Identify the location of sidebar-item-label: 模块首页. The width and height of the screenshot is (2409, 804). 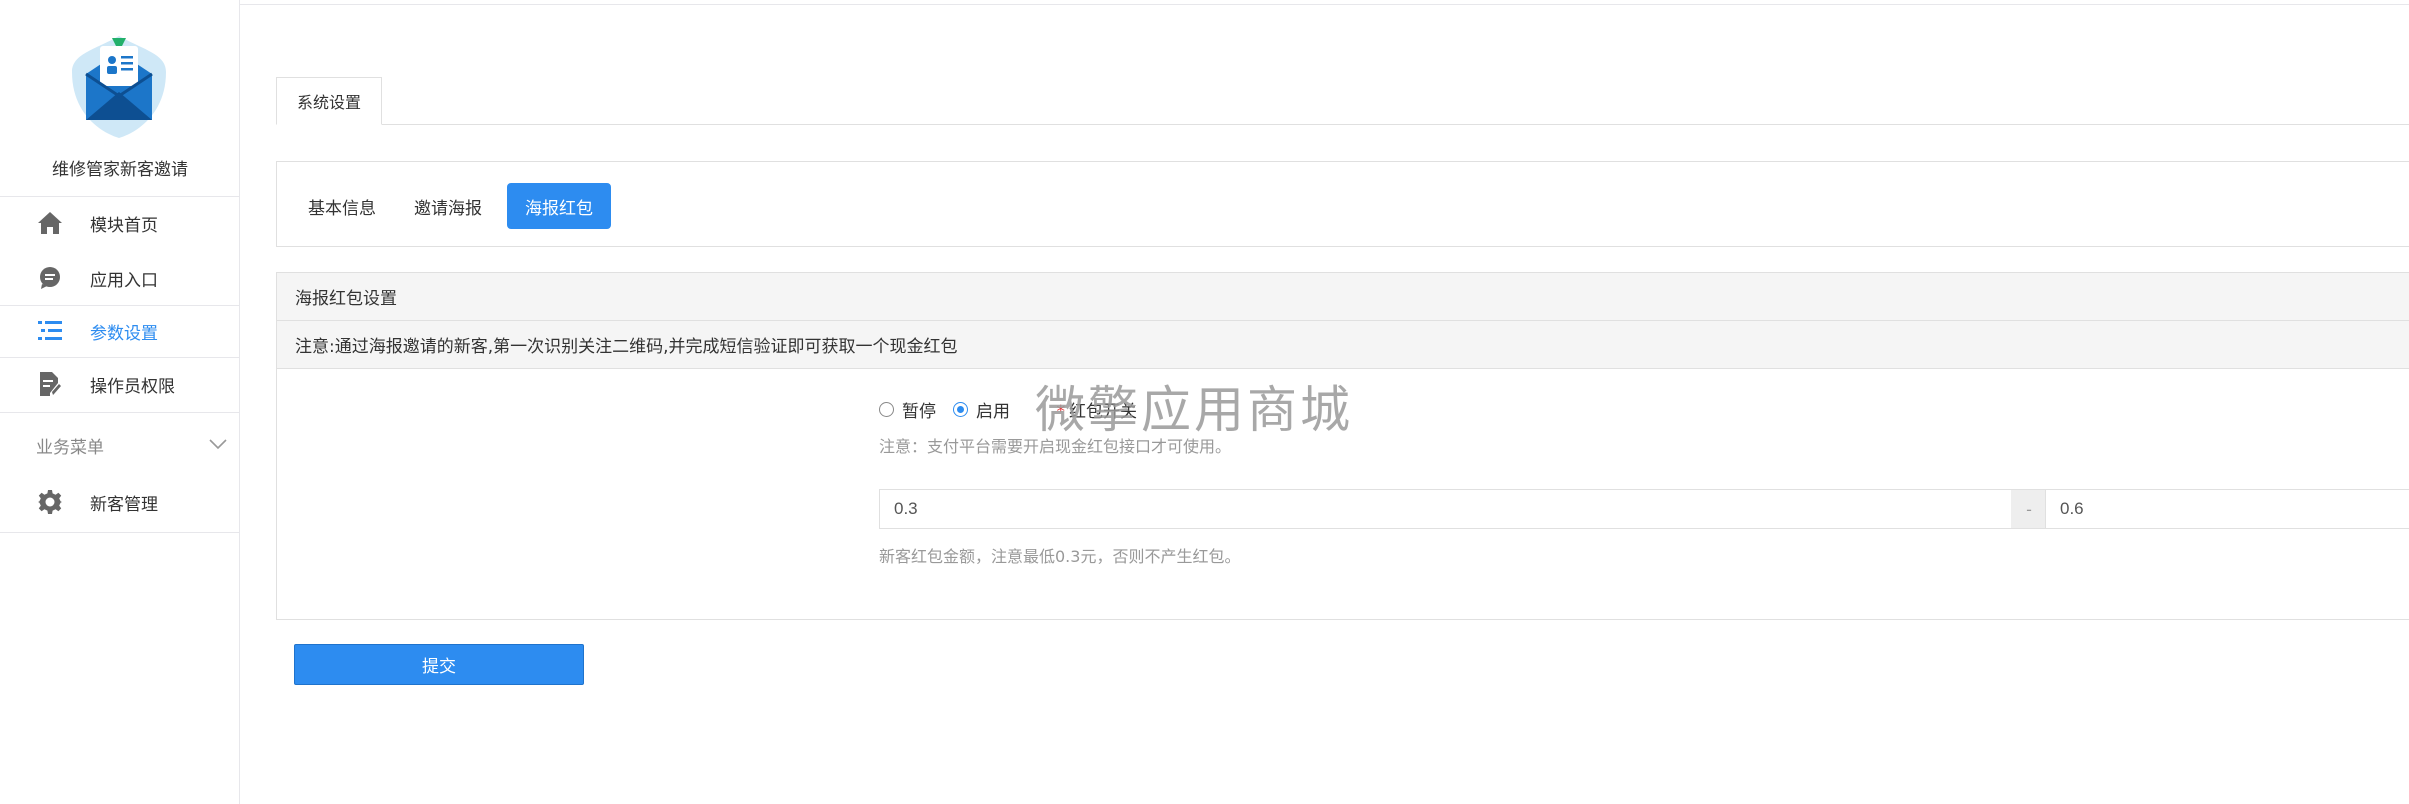
(124, 225).